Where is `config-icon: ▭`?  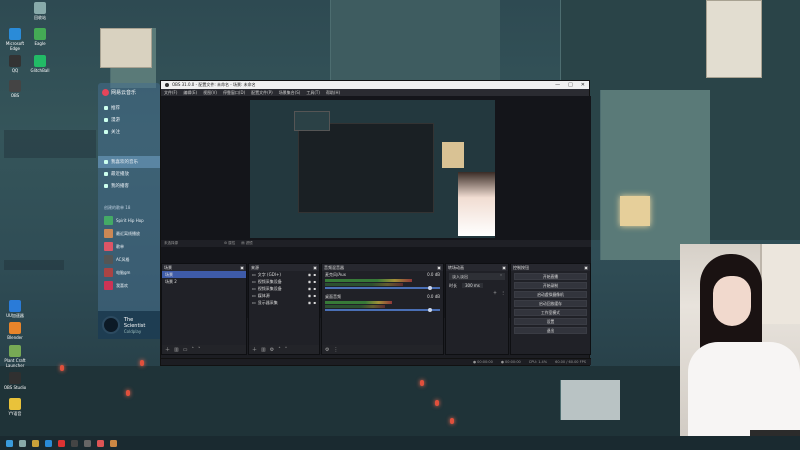
config-icon: ▭ is located at coordinates (185, 350).